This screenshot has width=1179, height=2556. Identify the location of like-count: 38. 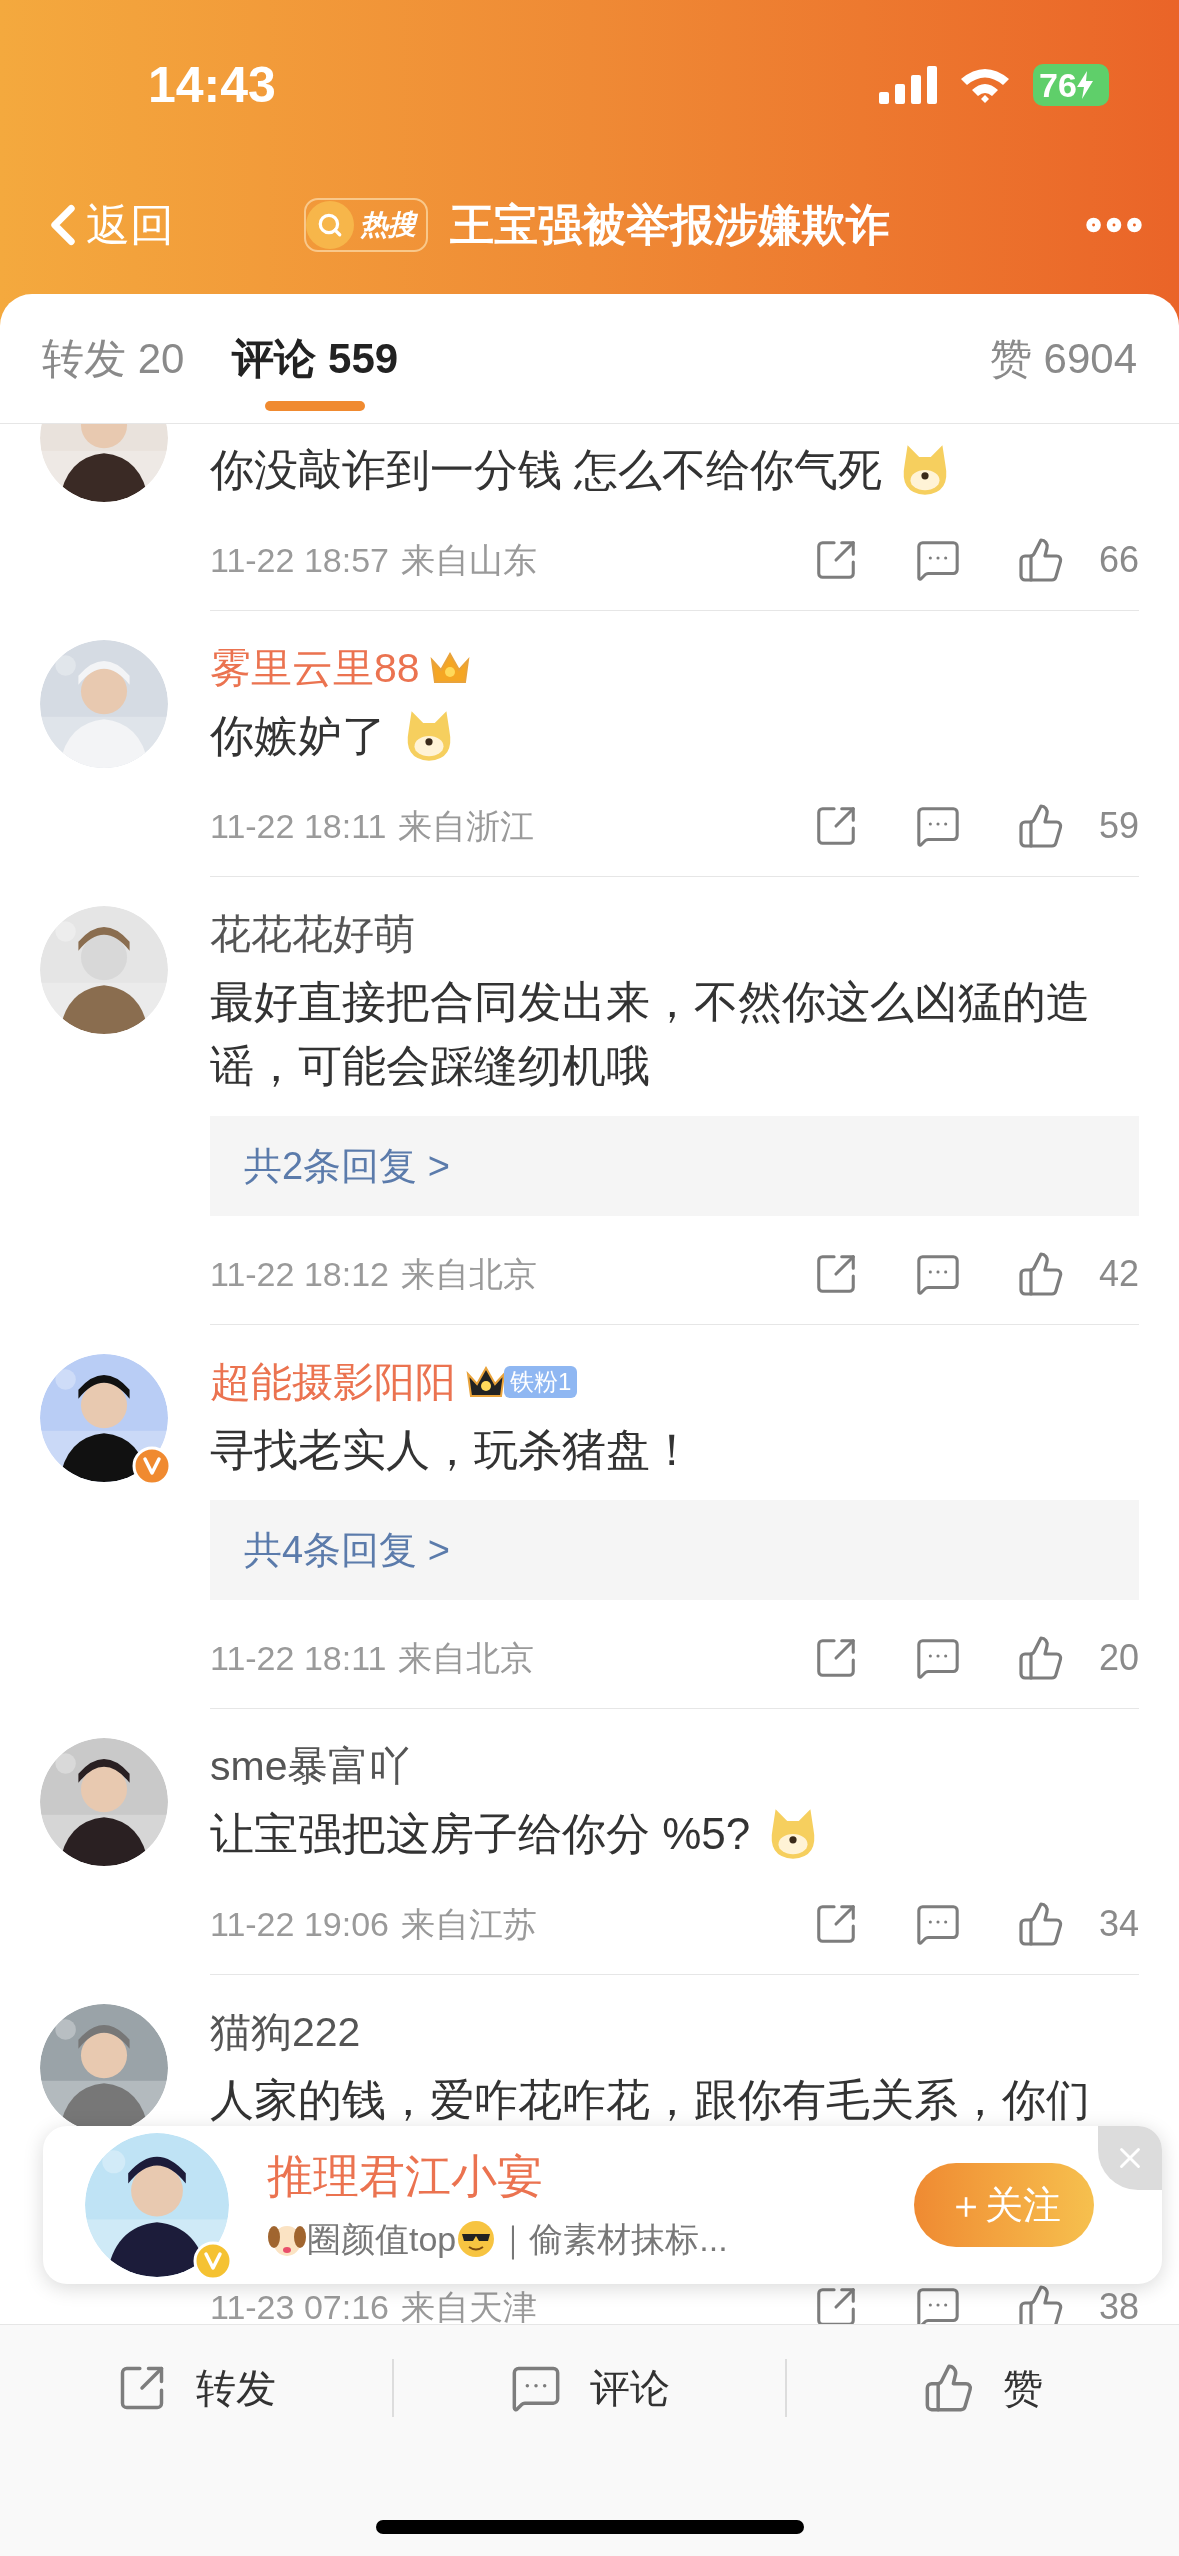
(1118, 2304).